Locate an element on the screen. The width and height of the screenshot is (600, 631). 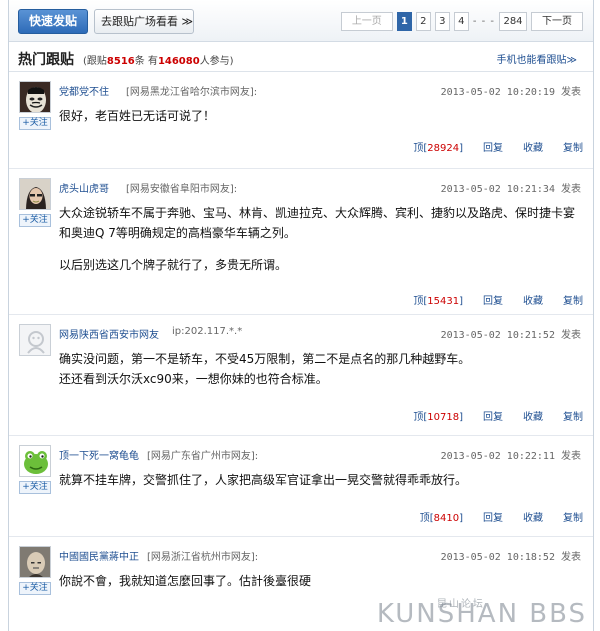
upvote-count: 28924 is located at coordinates (443, 148).